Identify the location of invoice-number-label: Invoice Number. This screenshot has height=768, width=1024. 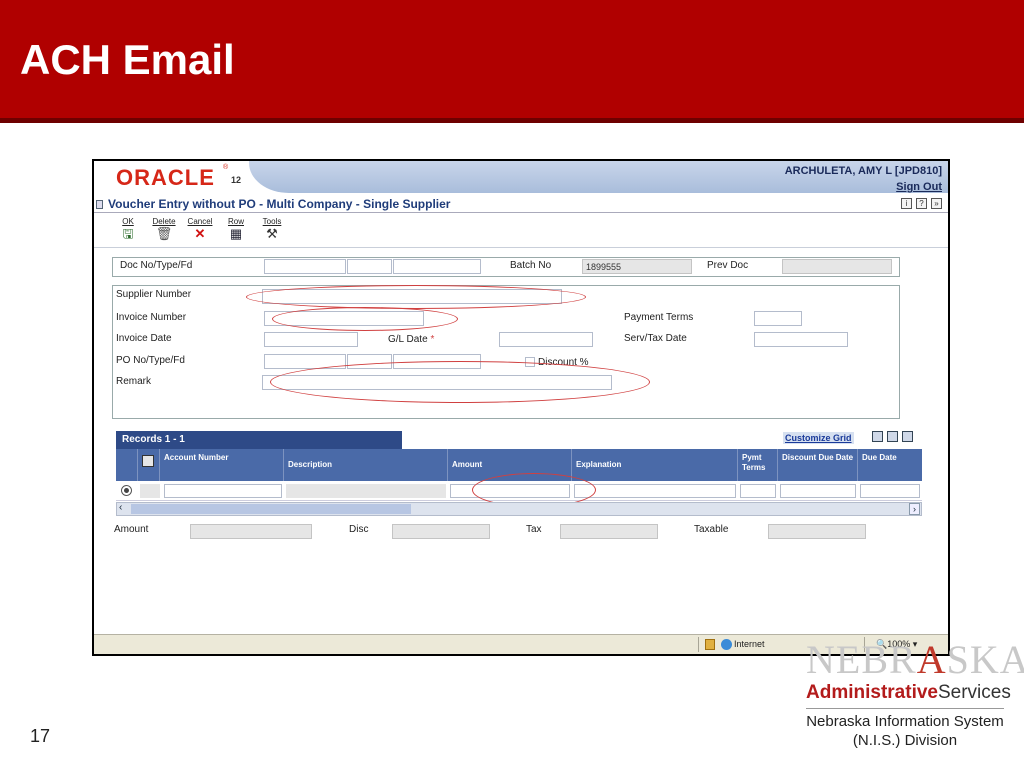
(151, 317).